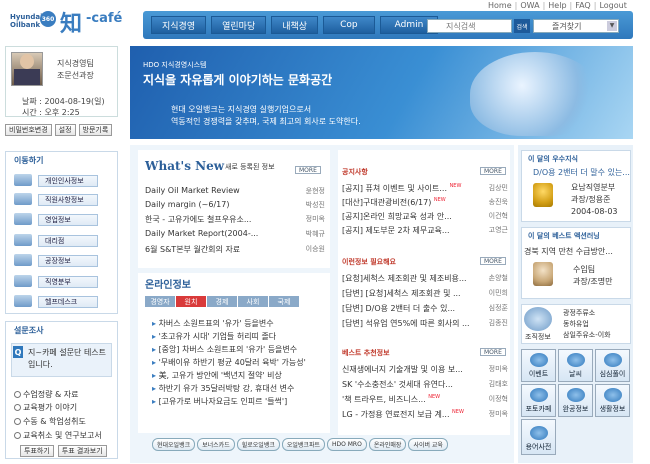 The height and width of the screenshot is (464, 650). What do you see at coordinates (258, 444) in the screenshot?
I see `related-site-link: 힐로오일뱅크` at bounding box center [258, 444].